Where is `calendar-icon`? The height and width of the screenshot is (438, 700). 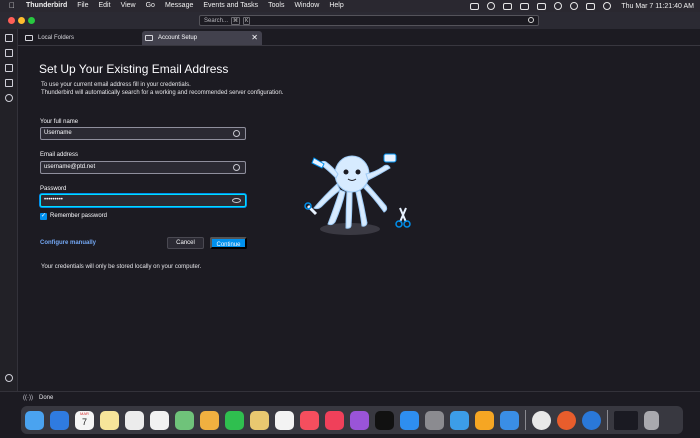
calendar-icon is located at coordinates (9, 68).